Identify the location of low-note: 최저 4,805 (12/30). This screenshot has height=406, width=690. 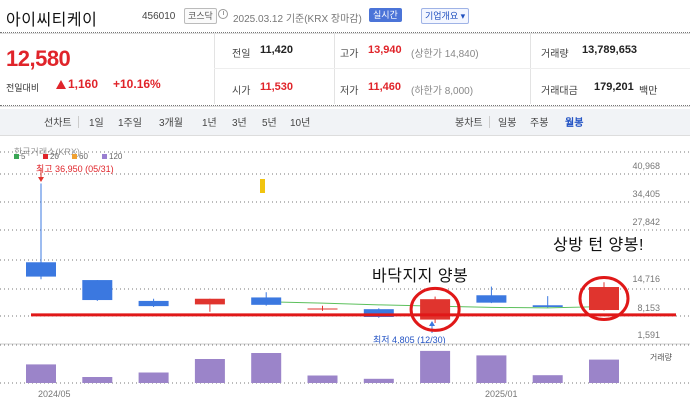
(409, 340).